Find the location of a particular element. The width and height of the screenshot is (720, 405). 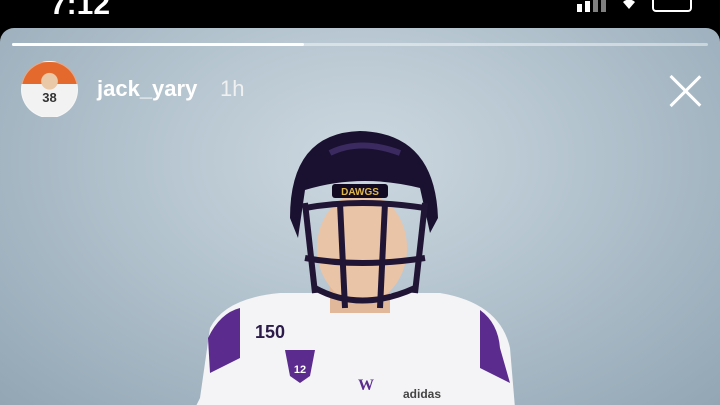

w-logo: W is located at coordinates (366, 385).